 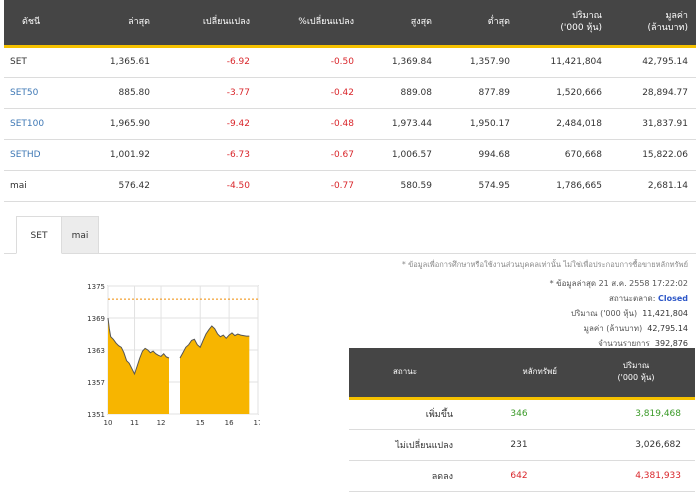 I want to click on chart-x-tick-label: 12, so click(x=161, y=422).